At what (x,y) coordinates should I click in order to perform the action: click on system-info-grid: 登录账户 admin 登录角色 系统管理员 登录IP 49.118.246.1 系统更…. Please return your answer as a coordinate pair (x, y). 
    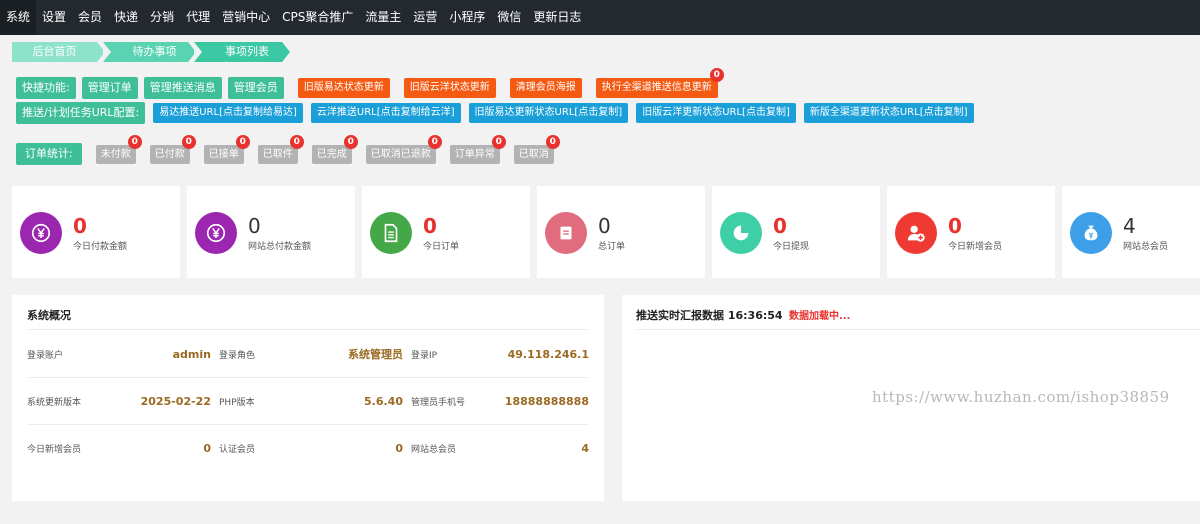
    Looking at the image, I should click on (308, 401).